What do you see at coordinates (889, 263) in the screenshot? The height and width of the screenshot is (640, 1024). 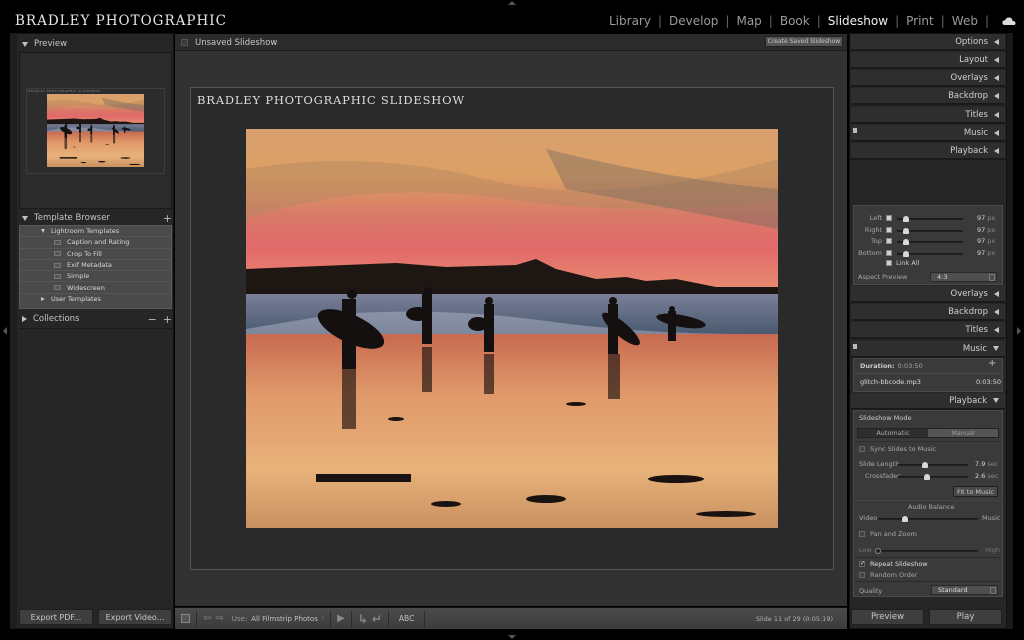 I see `link-all-checkbox` at bounding box center [889, 263].